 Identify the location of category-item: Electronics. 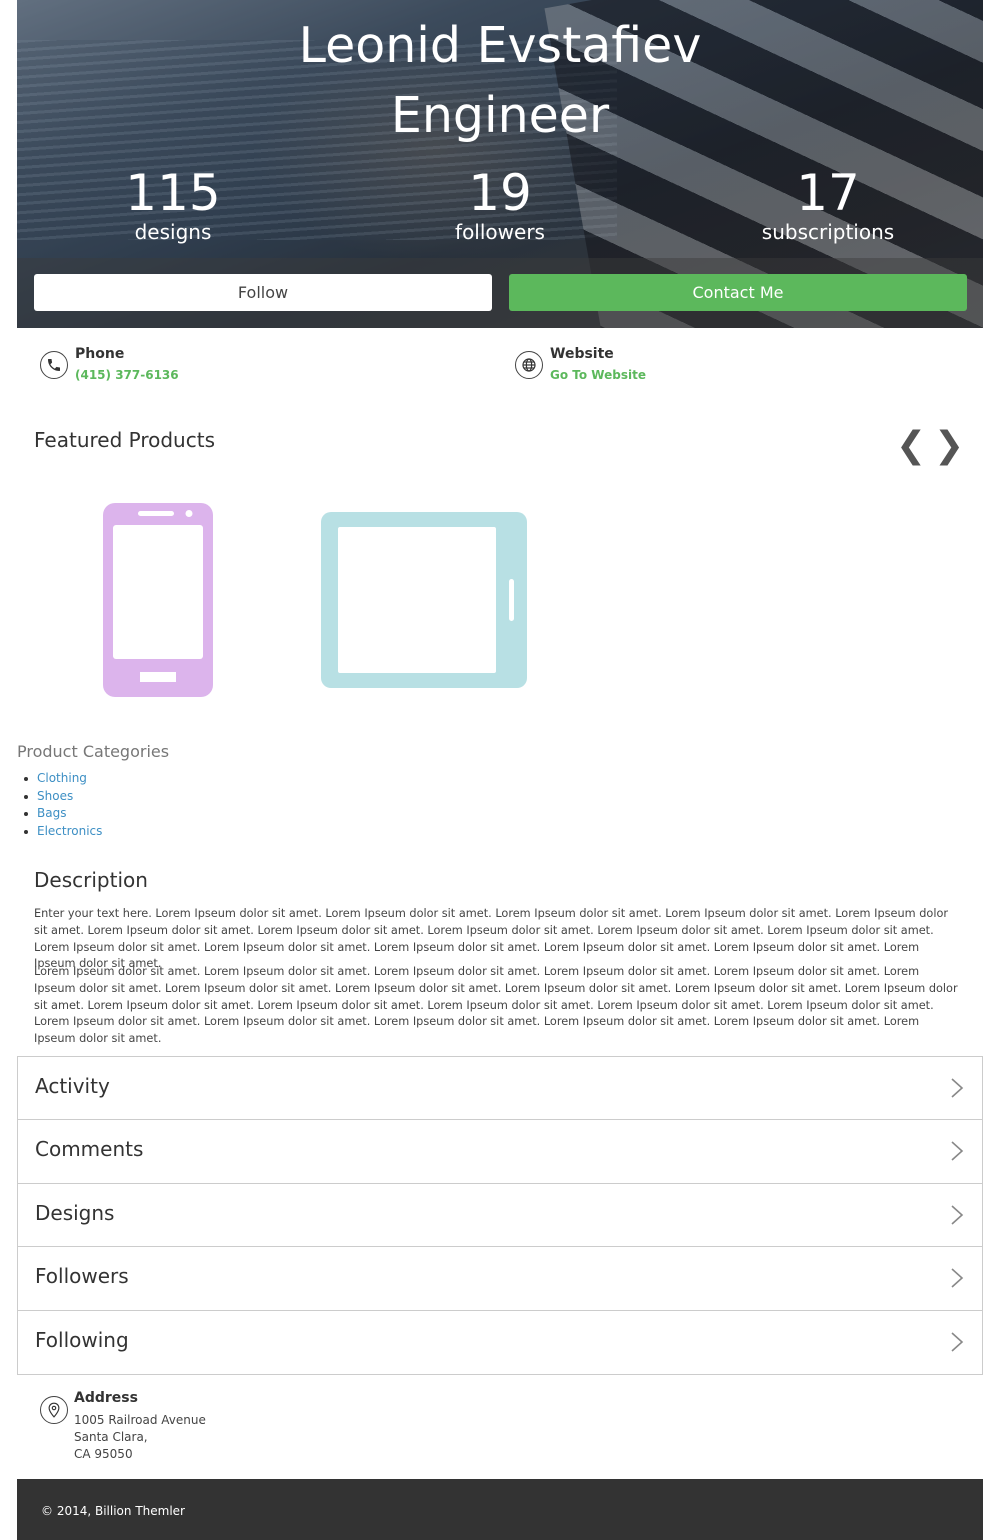
(62, 832).